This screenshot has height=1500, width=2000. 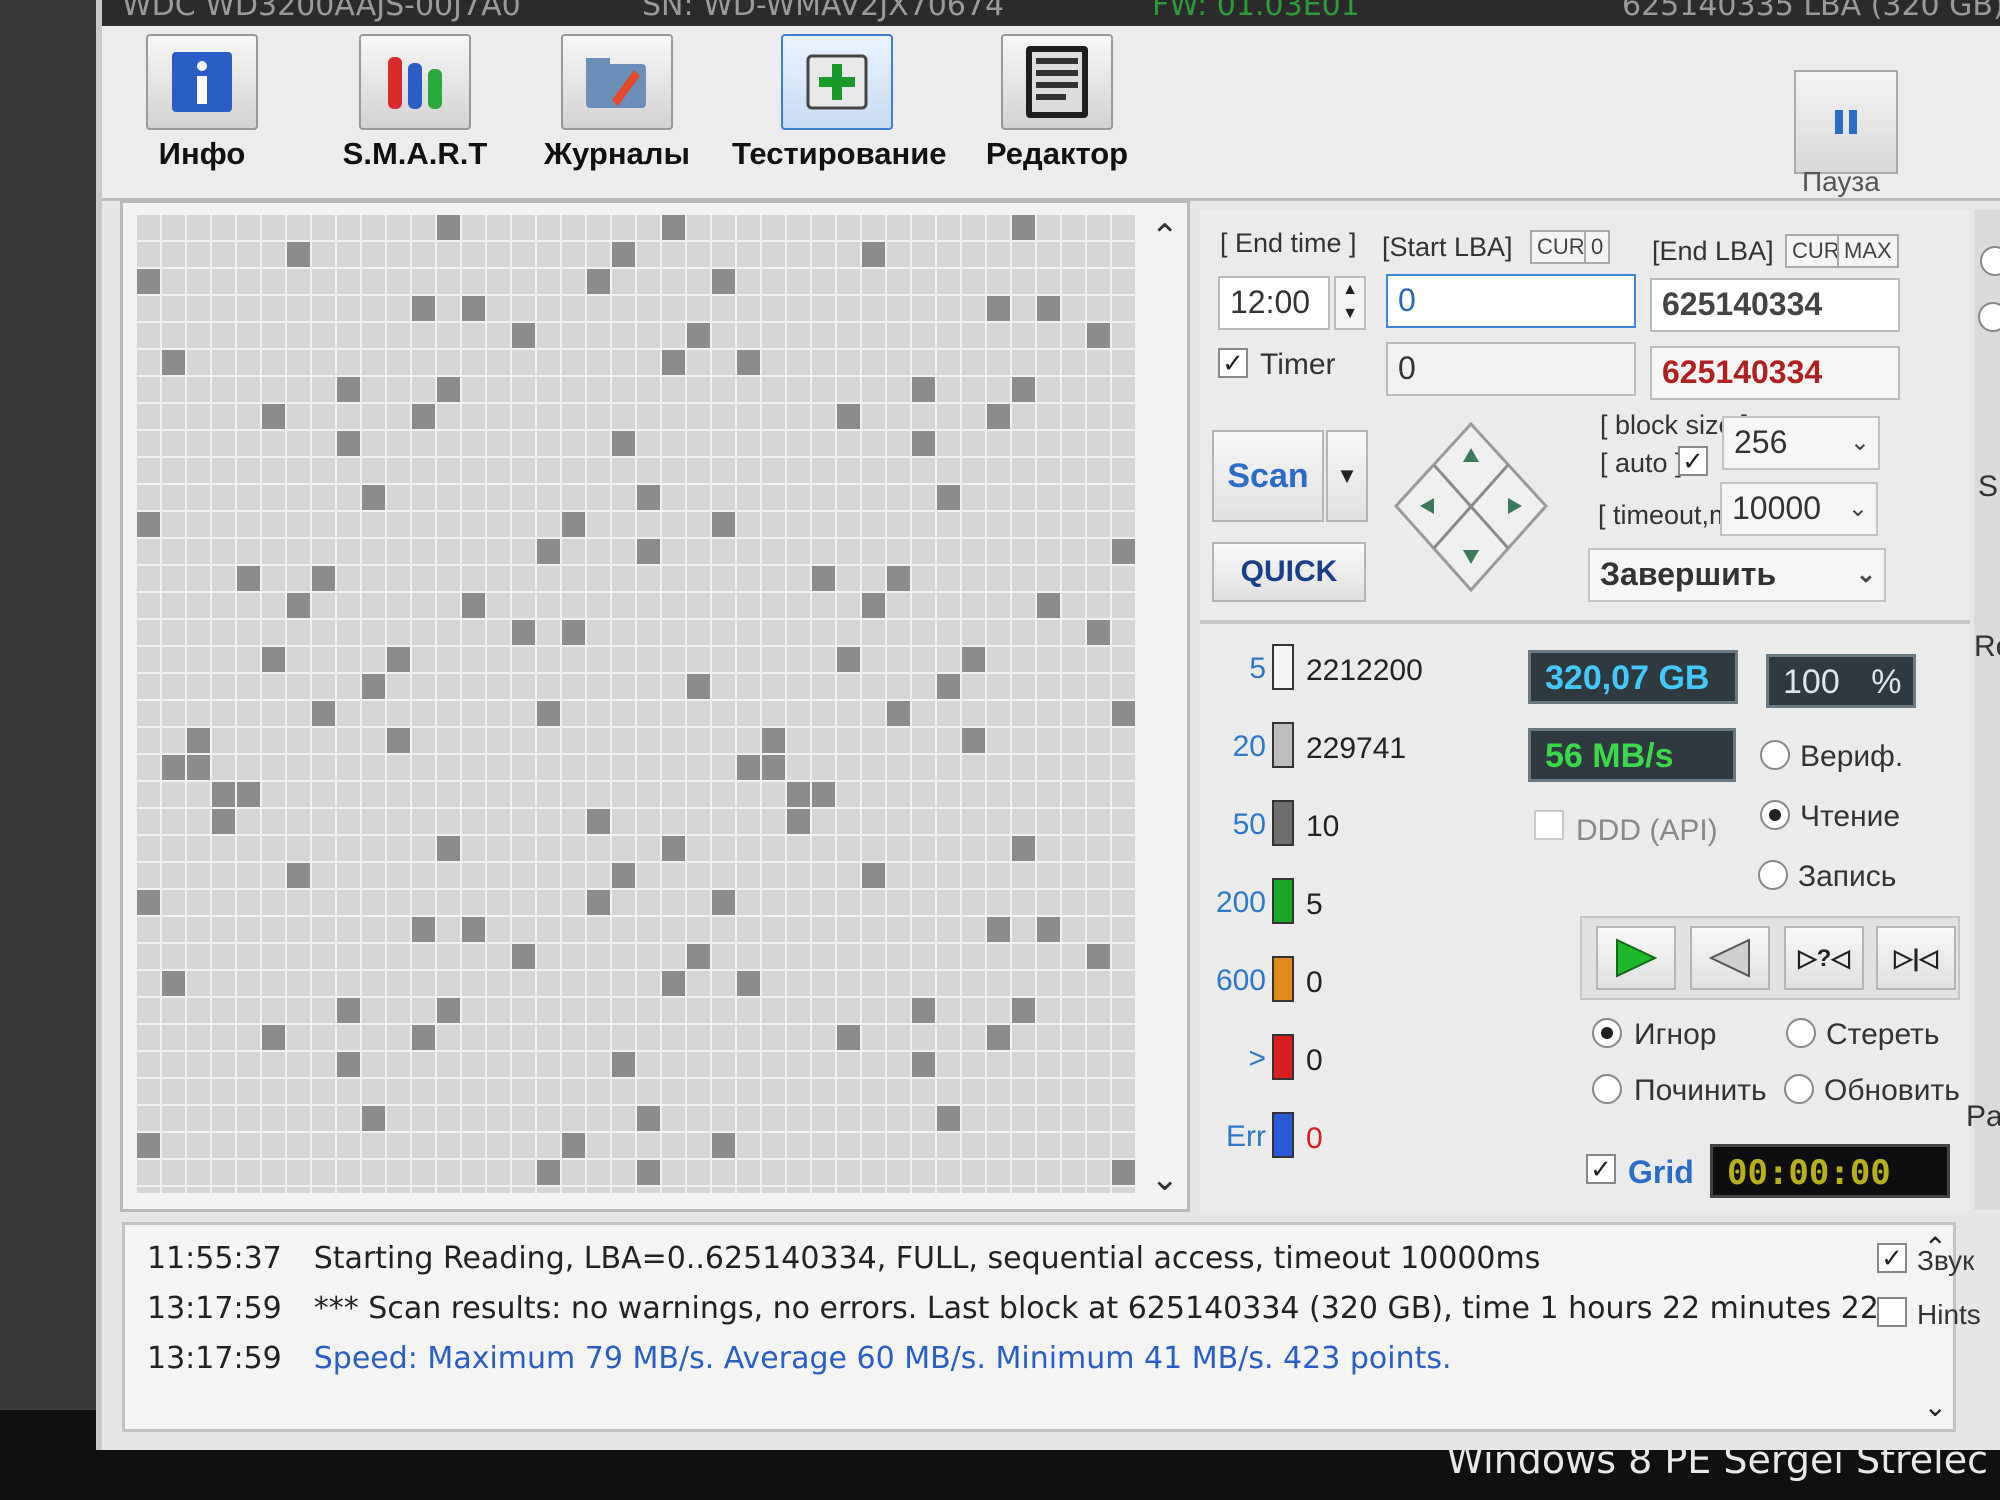 I want to click on tab-testing-label: Тестирование, so click(x=839, y=153).